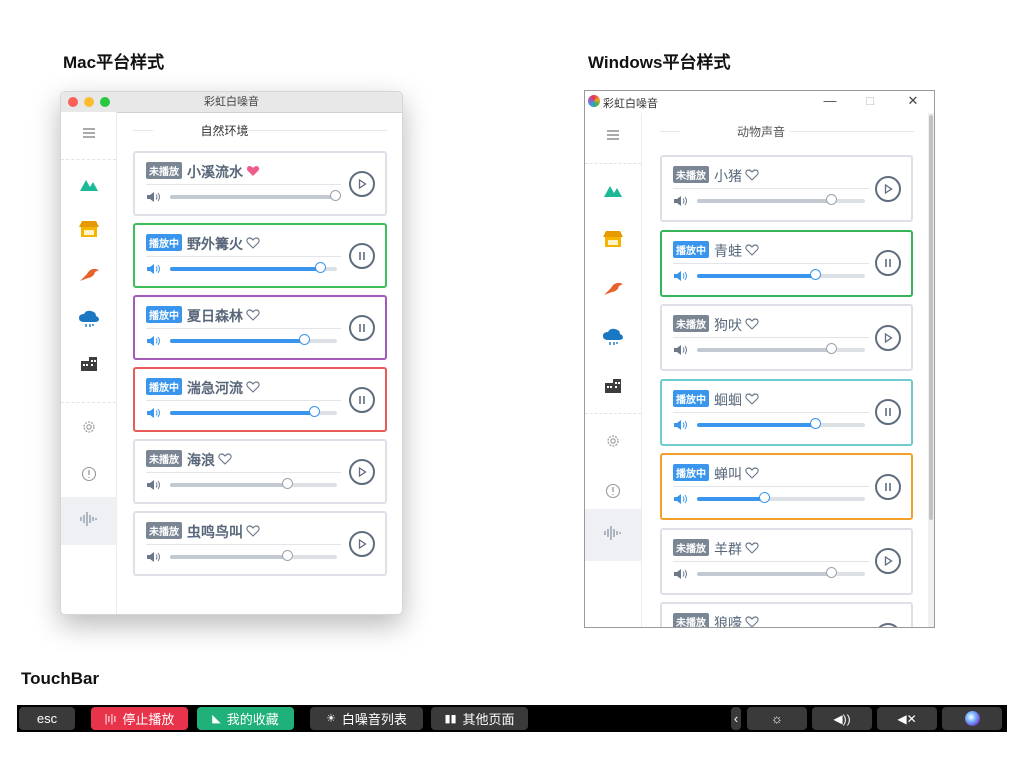  I want to click on noise-list-button: ☀ 白噪音列表, so click(366, 718).